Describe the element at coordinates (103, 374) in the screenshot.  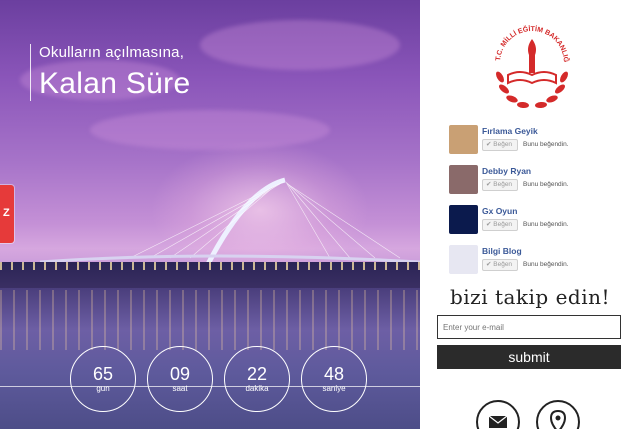
I see `counter-value: 65` at that location.